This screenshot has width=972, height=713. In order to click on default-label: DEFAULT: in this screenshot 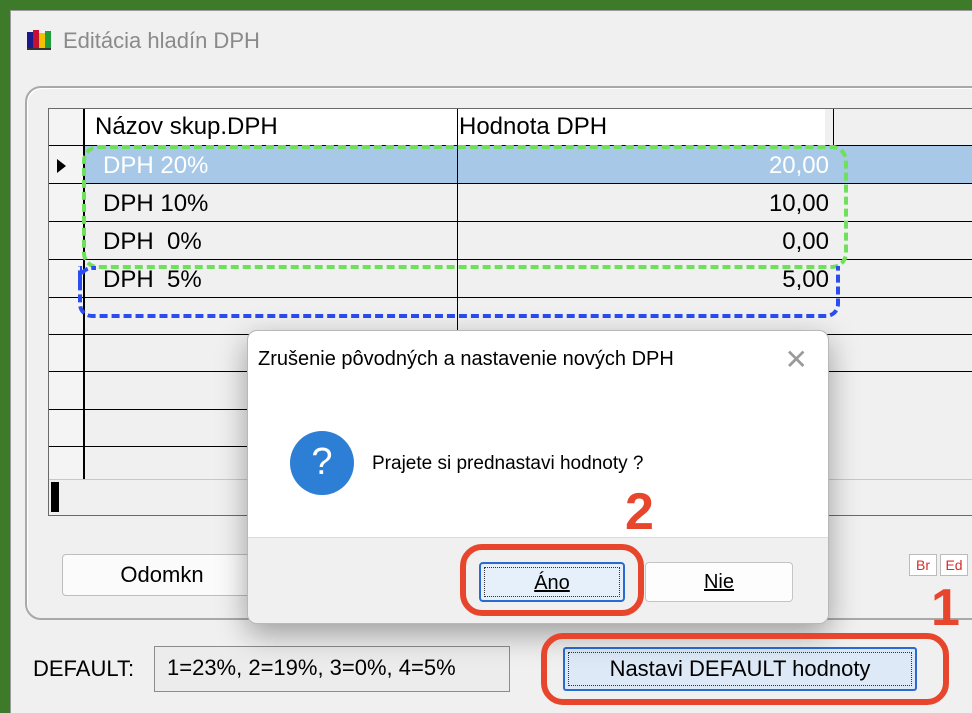, I will do `click(84, 668)`.